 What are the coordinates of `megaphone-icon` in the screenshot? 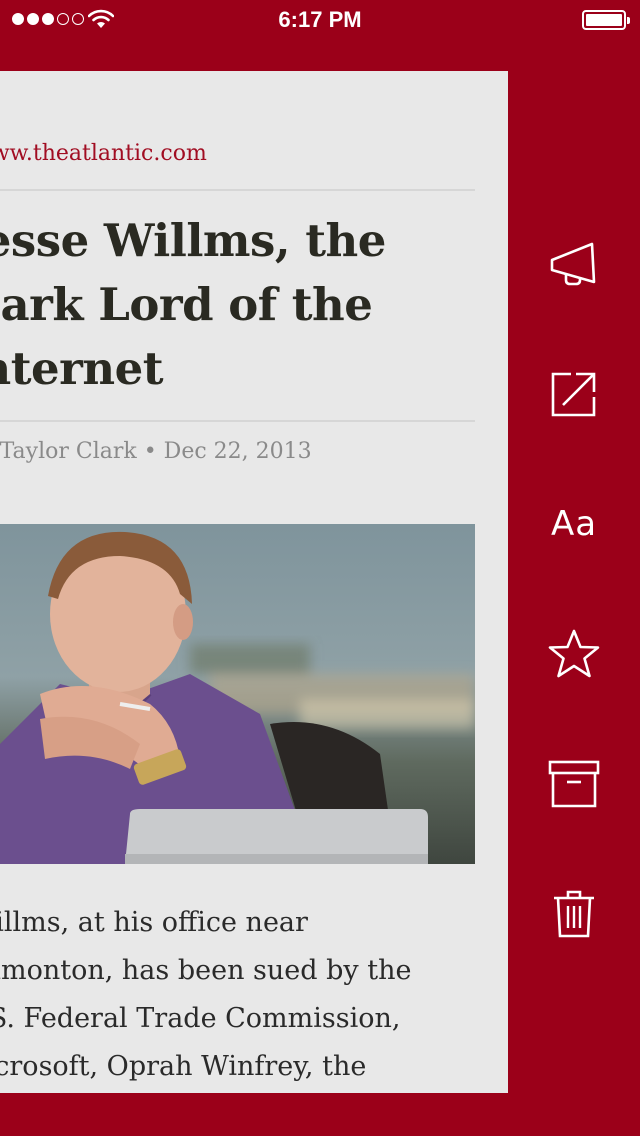 It's located at (573, 264).